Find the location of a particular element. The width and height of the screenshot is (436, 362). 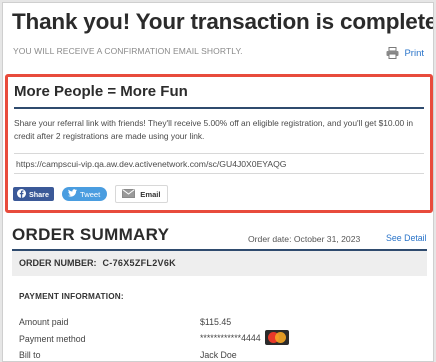

share-buttons: Share Tweet Email is located at coordinates (90, 194).